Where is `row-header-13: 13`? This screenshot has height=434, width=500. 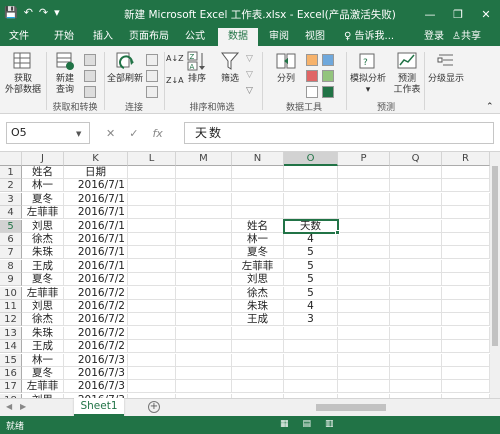
row-header-13: 13 is located at coordinates (11, 333).